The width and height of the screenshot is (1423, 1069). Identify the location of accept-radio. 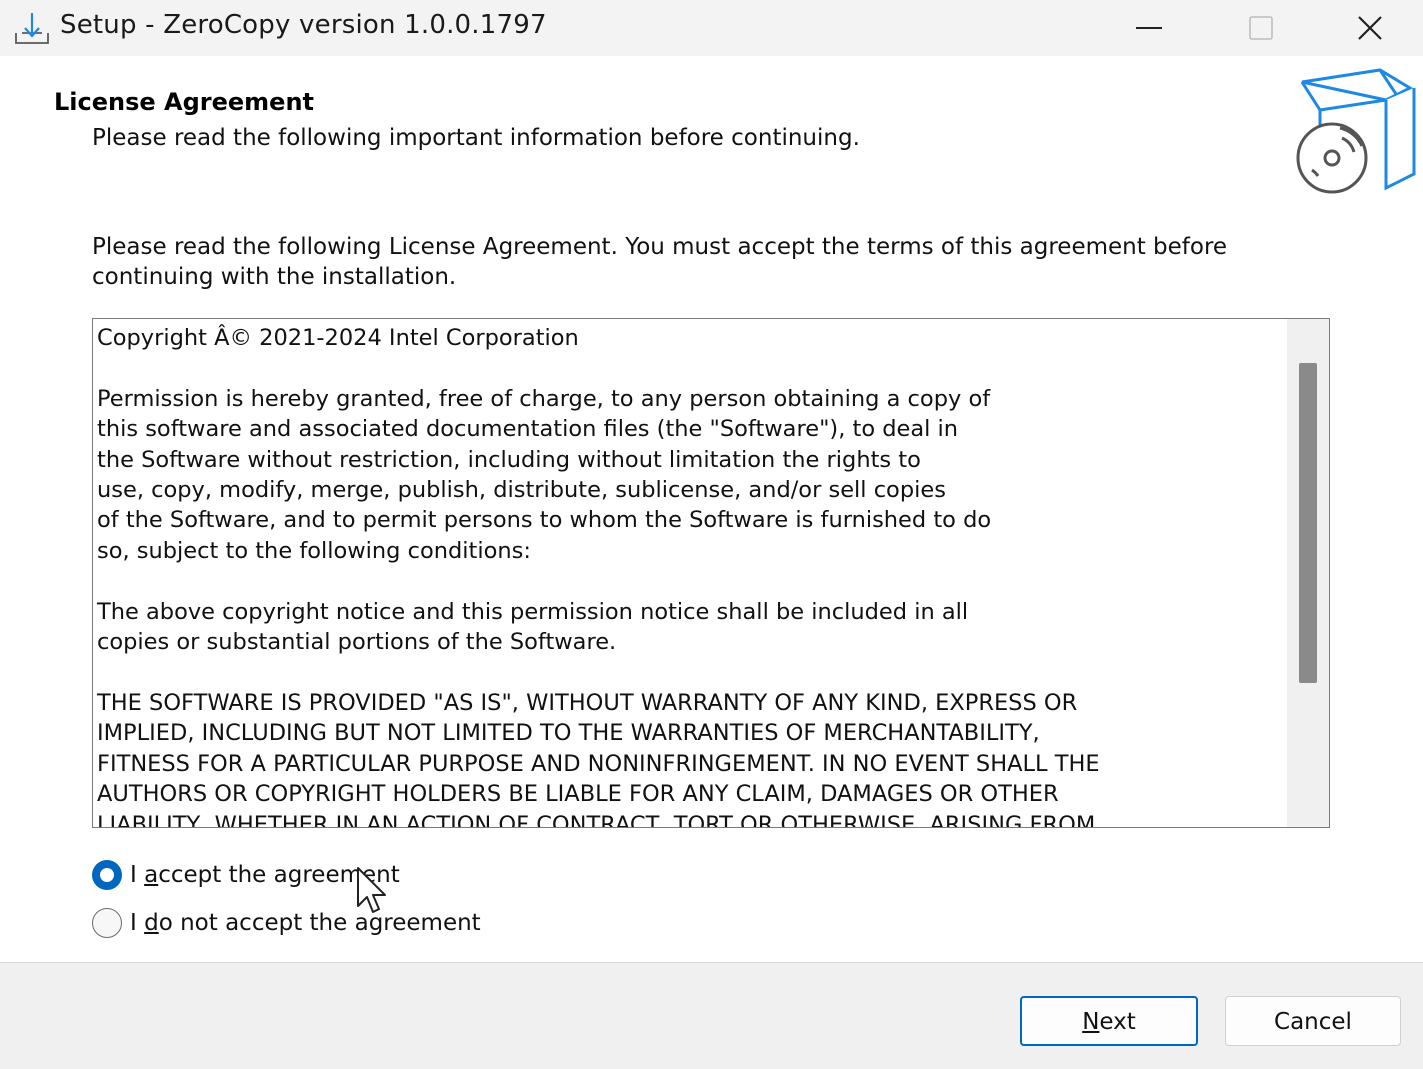
(107, 875).